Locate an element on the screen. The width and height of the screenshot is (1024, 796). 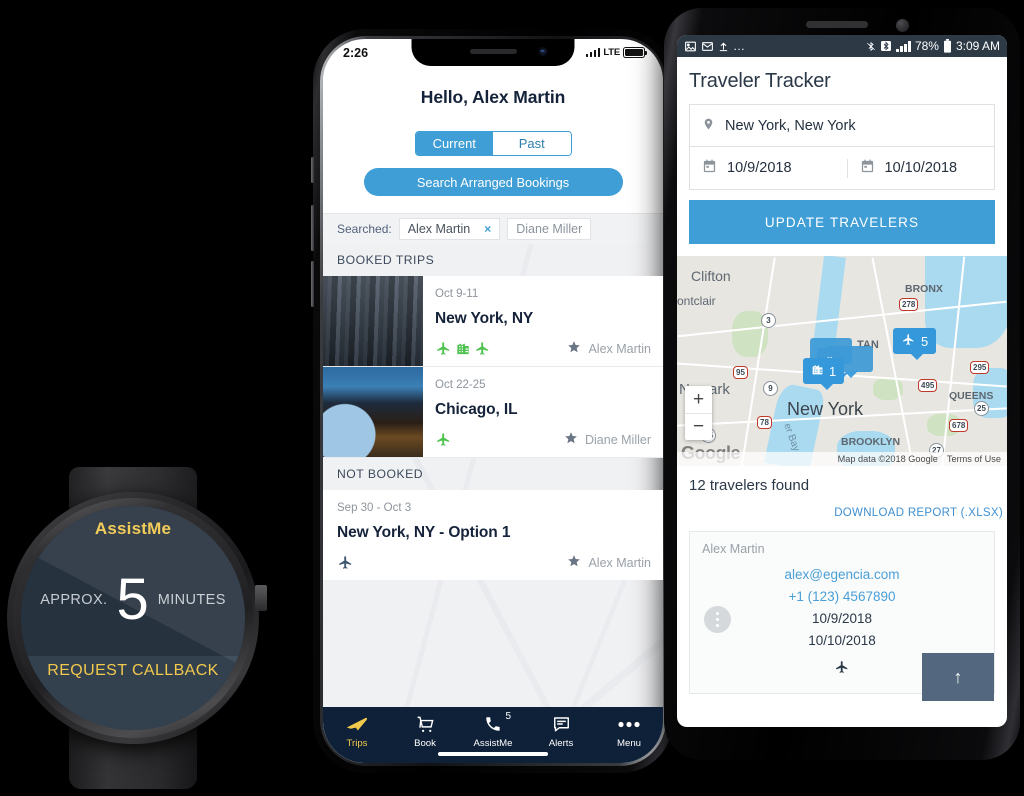
date-to-value: 10/10/2018 is located at coordinates (921, 168).